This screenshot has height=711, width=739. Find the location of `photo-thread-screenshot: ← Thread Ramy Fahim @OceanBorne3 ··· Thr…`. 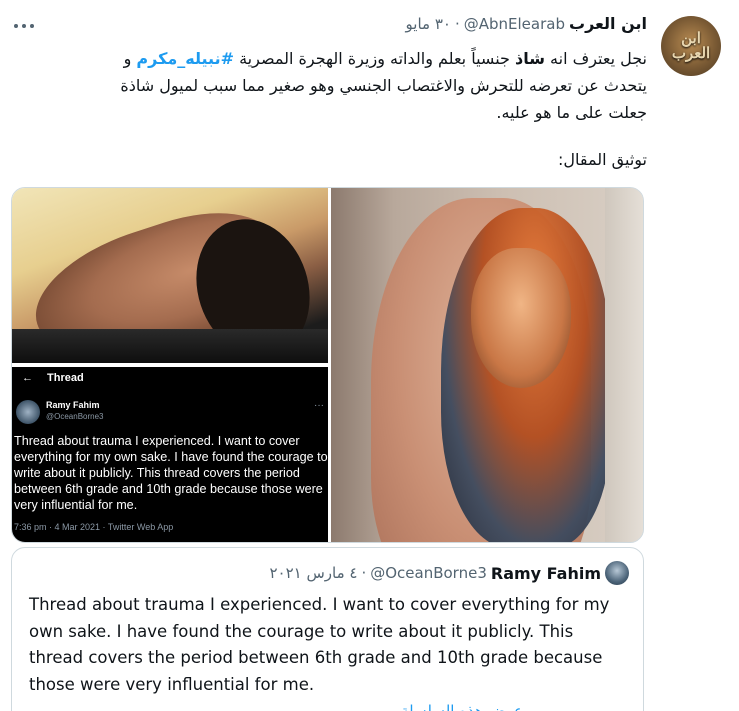

photo-thread-screenshot: ← Thread Ramy Fahim @OceanBorne3 ··· Thr… is located at coordinates (170, 454).